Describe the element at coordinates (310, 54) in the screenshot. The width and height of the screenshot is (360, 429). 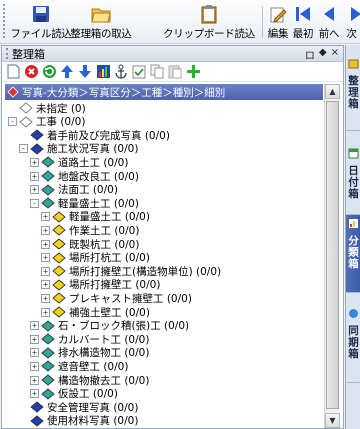
I see `panel-float-button: ロ` at that location.